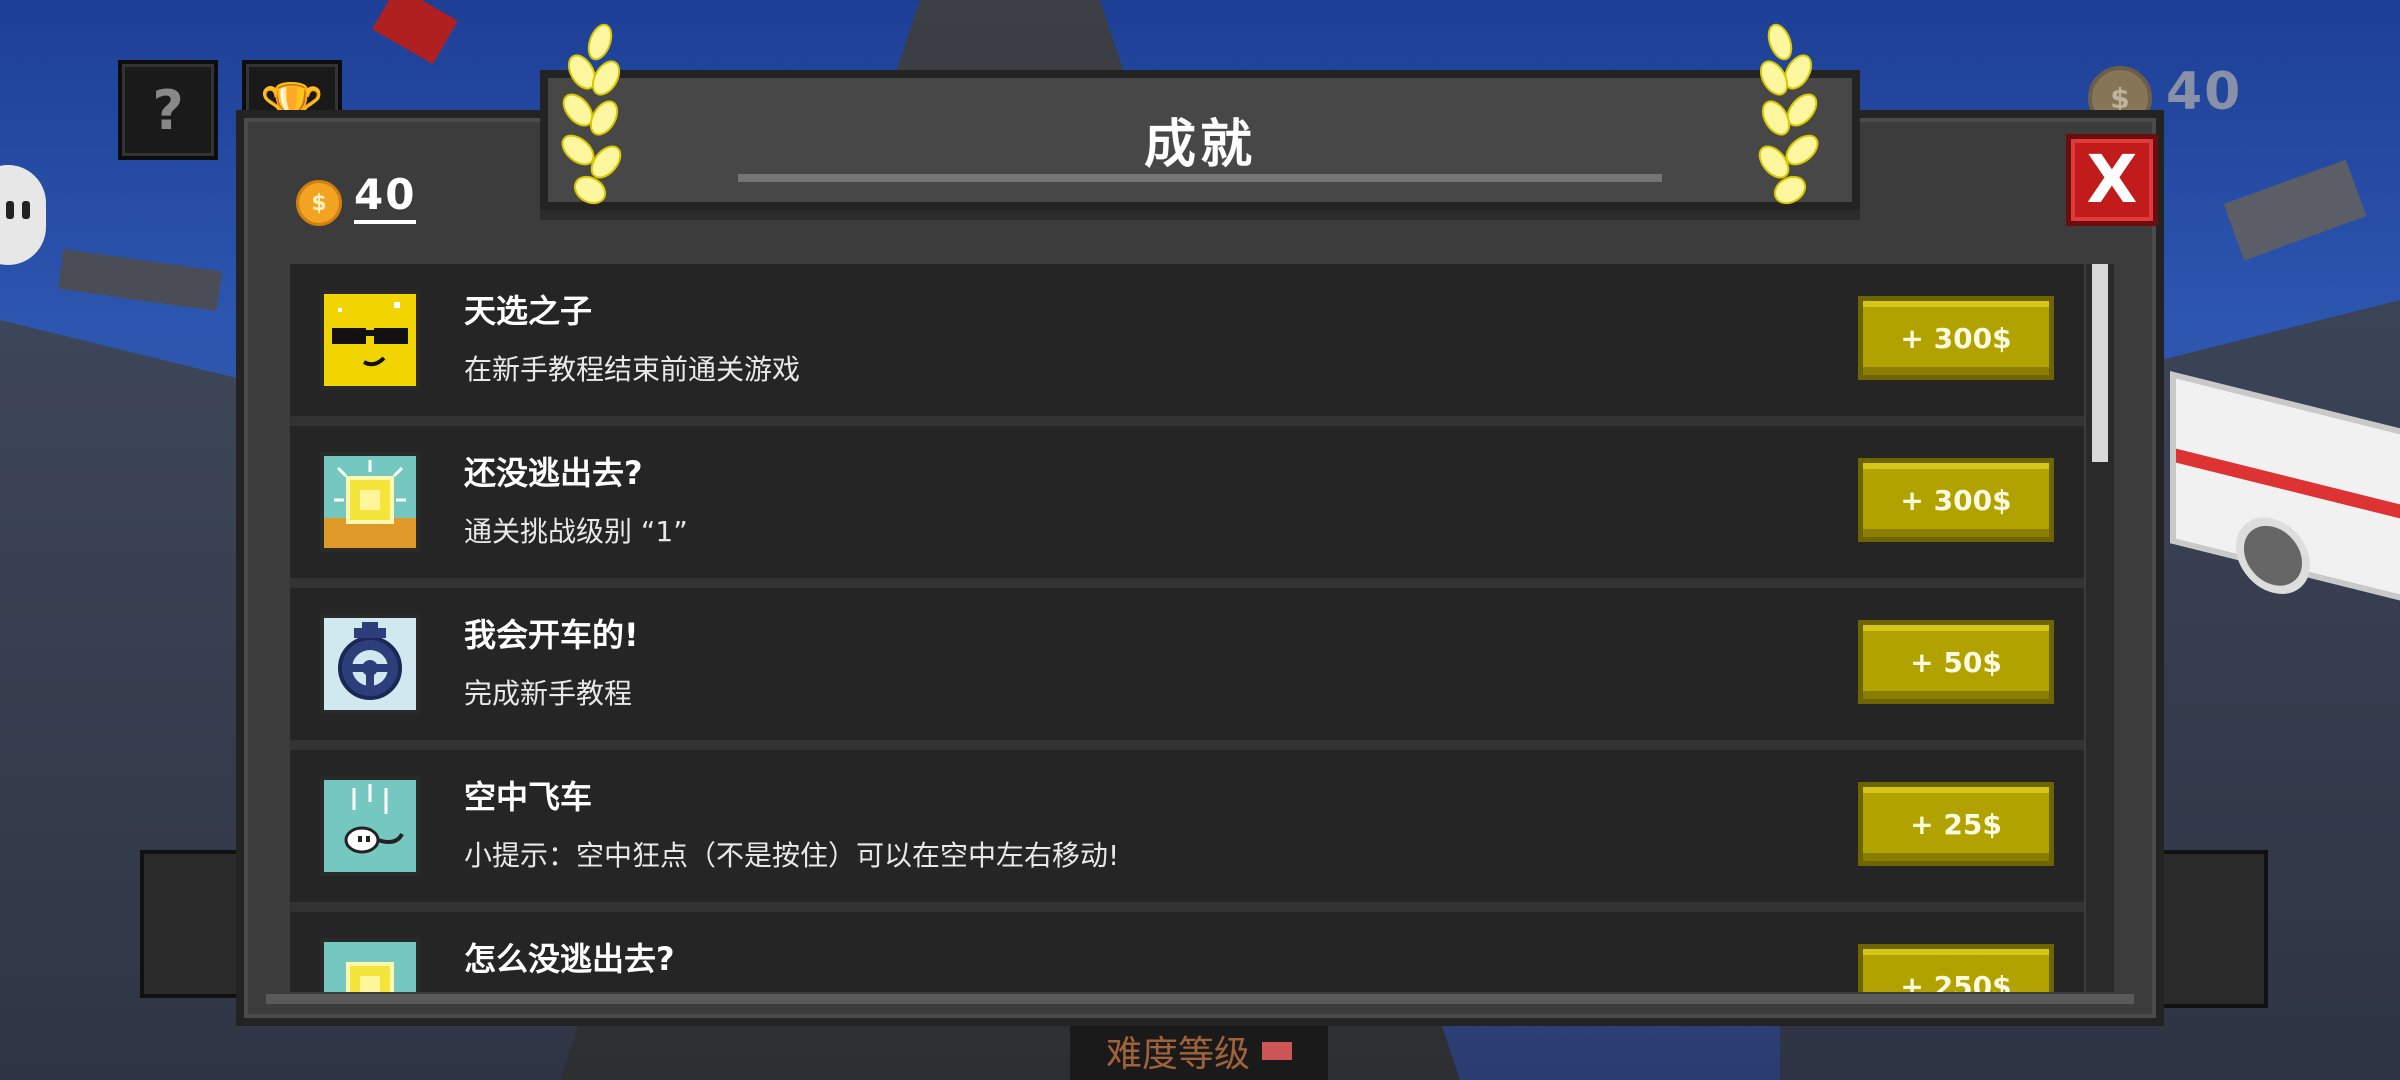 This screenshot has height=1080, width=2400. Describe the element at coordinates (1187, 345) in the screenshot. I see `achievement-item: 天选之子 在新手教程结束前通关游戏 + 300$` at that location.